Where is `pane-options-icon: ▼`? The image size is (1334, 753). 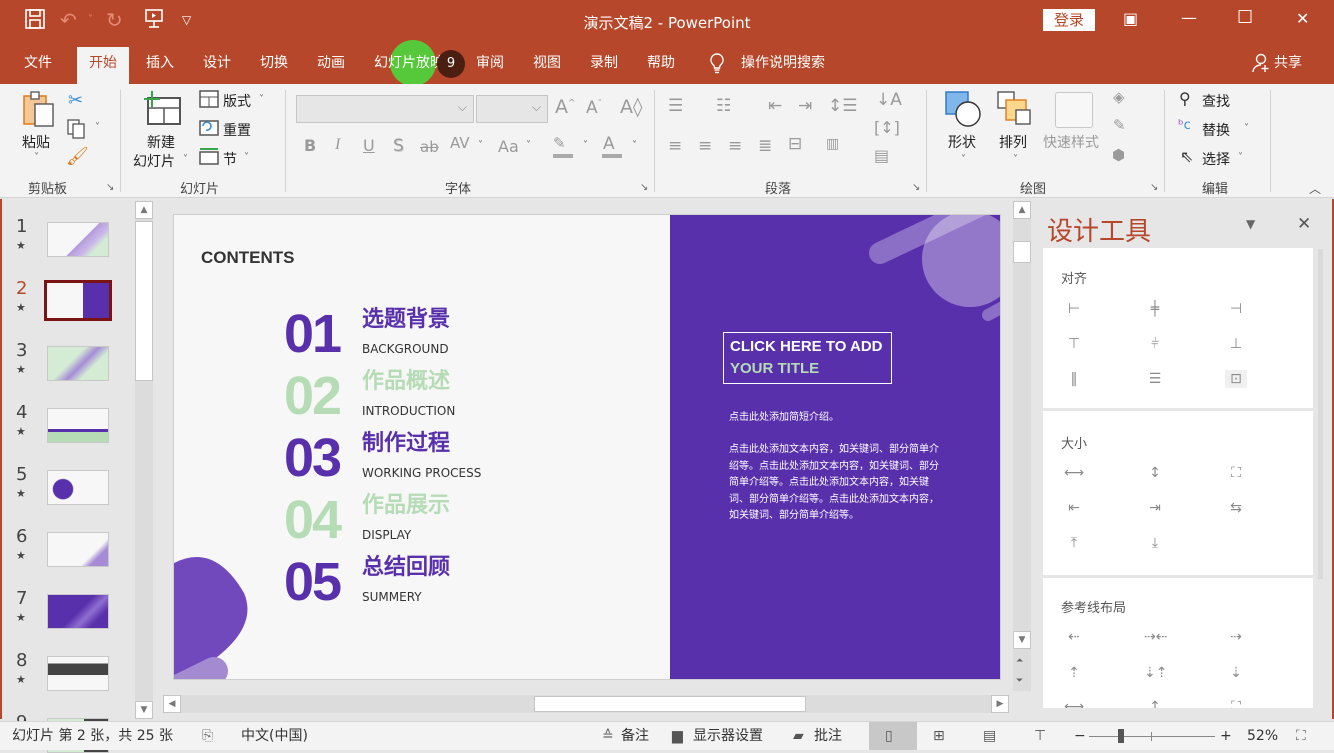
pane-options-icon: ▼ is located at coordinates (1250, 224).